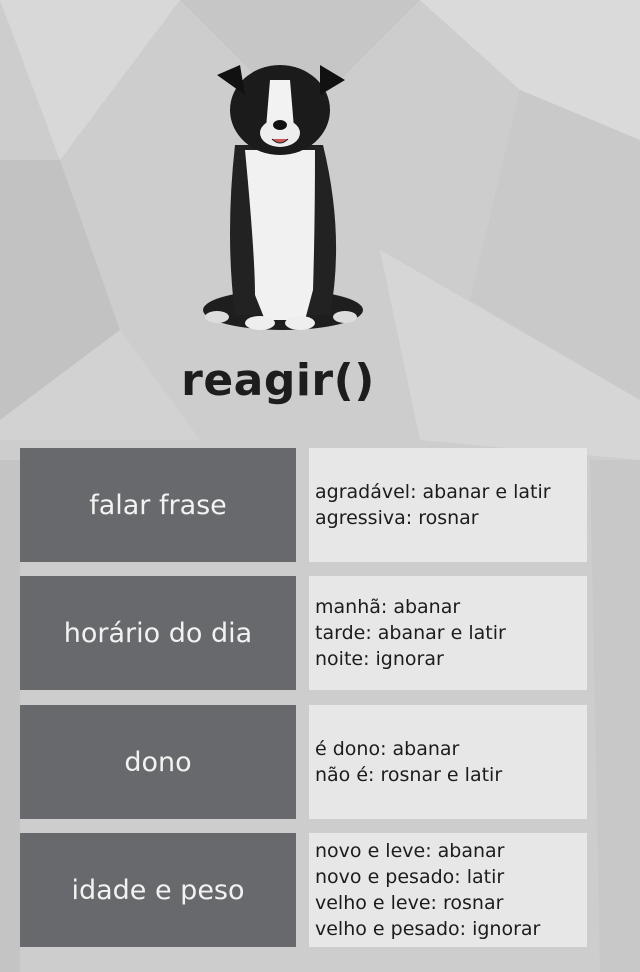  I want to click on row-label: dono, so click(158, 762).